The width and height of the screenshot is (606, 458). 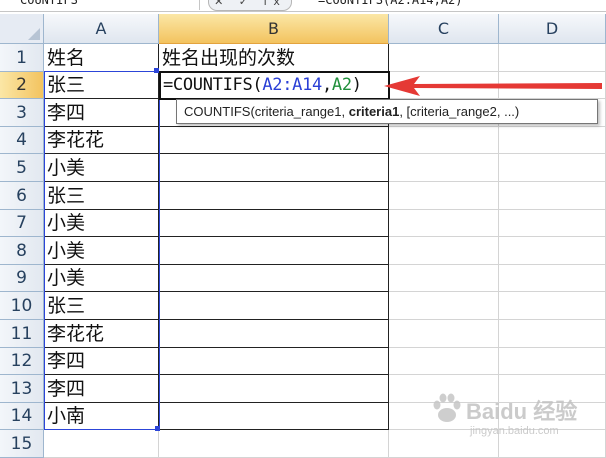 What do you see at coordinates (22, 223) in the screenshot?
I see `row-header-7: 7` at bounding box center [22, 223].